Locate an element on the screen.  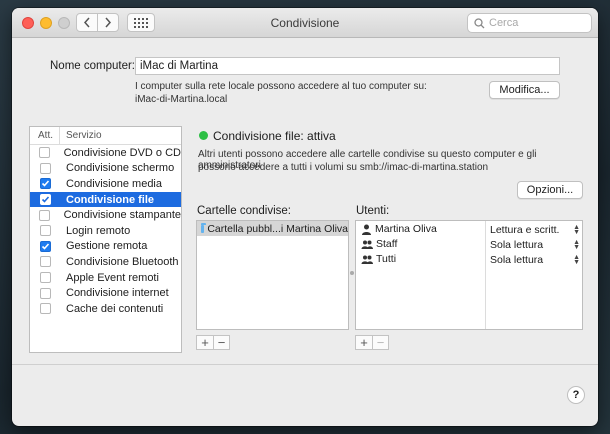
folder-row: Cartella pubbl...i Martina Oliva is located at coordinates (272, 228).